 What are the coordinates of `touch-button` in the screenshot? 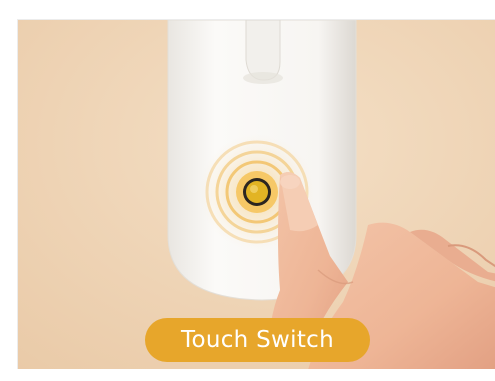 It's located at (257, 192).